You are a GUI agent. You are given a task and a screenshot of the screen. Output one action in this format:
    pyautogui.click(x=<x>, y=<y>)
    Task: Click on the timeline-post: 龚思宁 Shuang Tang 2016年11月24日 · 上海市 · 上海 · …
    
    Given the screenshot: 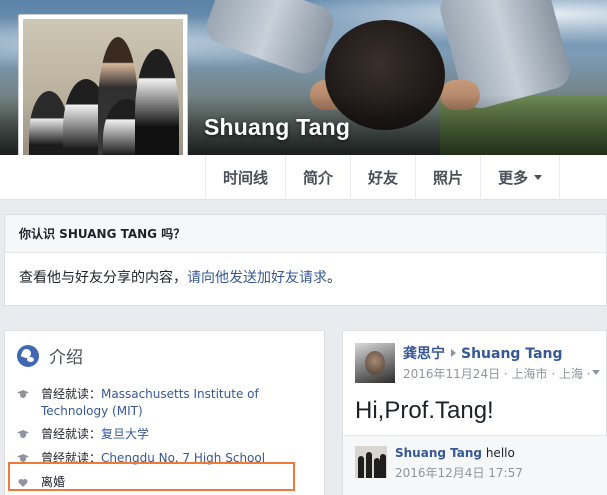 What is the action you would take?
    pyautogui.click(x=474, y=412)
    